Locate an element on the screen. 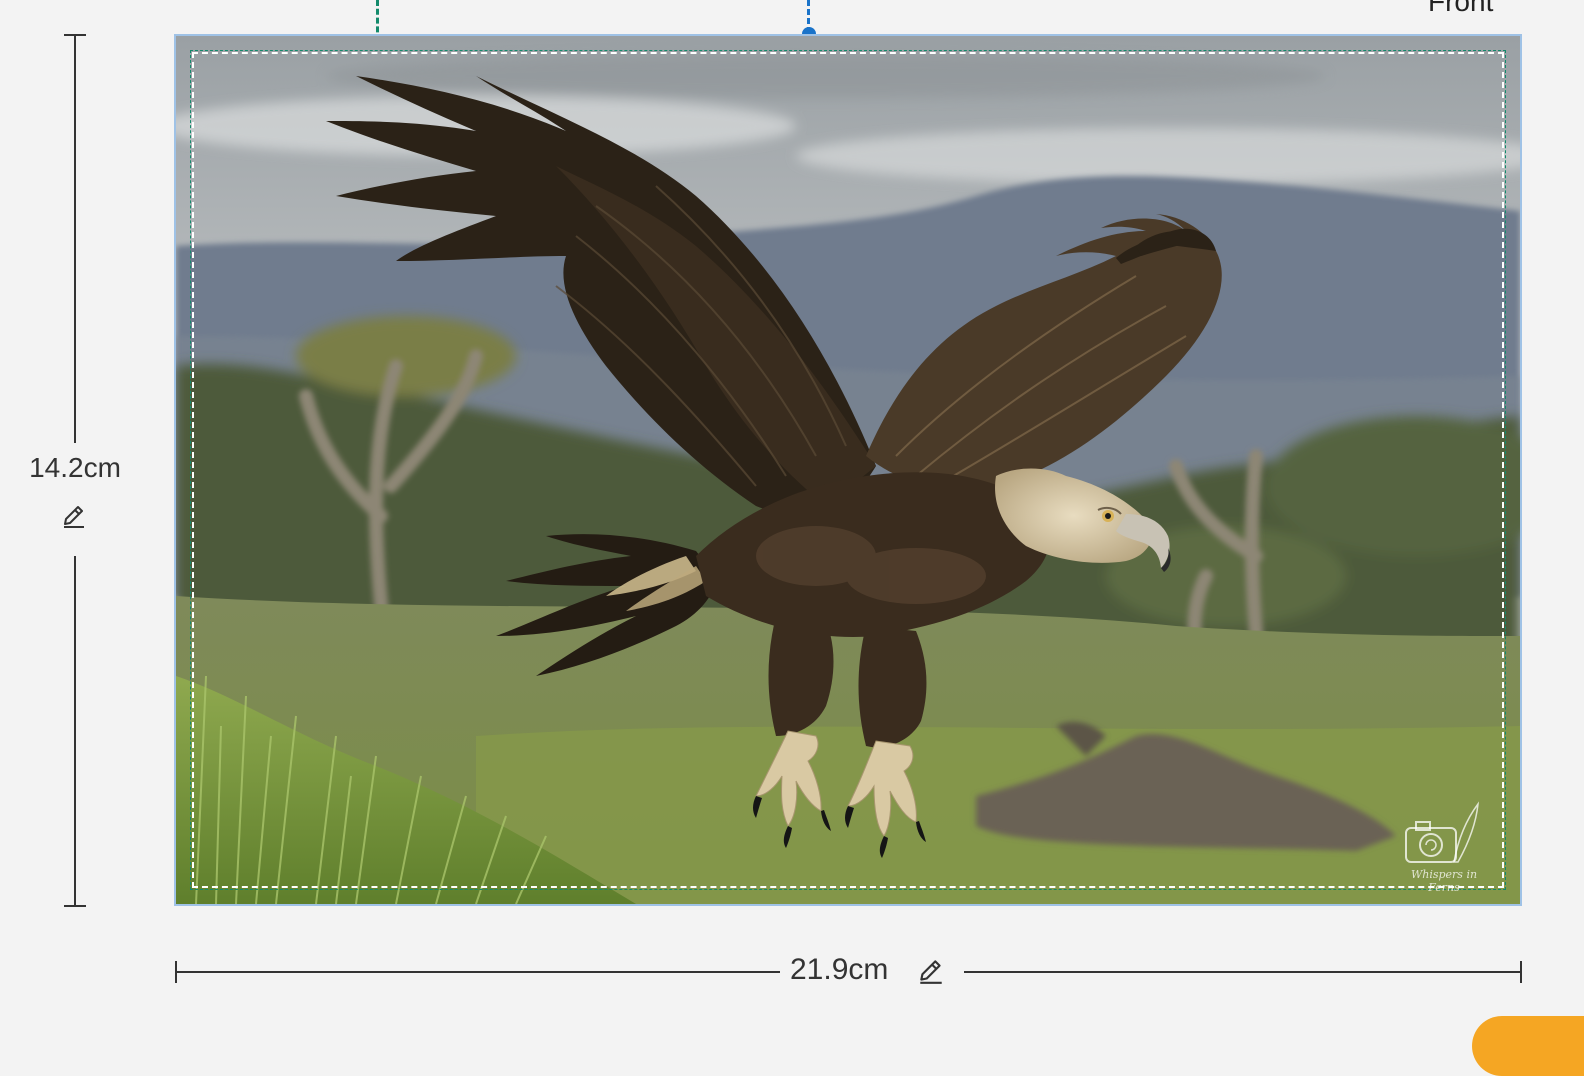 The width and height of the screenshot is (1584, 1076). width-ruler-line-left is located at coordinates (478, 972).